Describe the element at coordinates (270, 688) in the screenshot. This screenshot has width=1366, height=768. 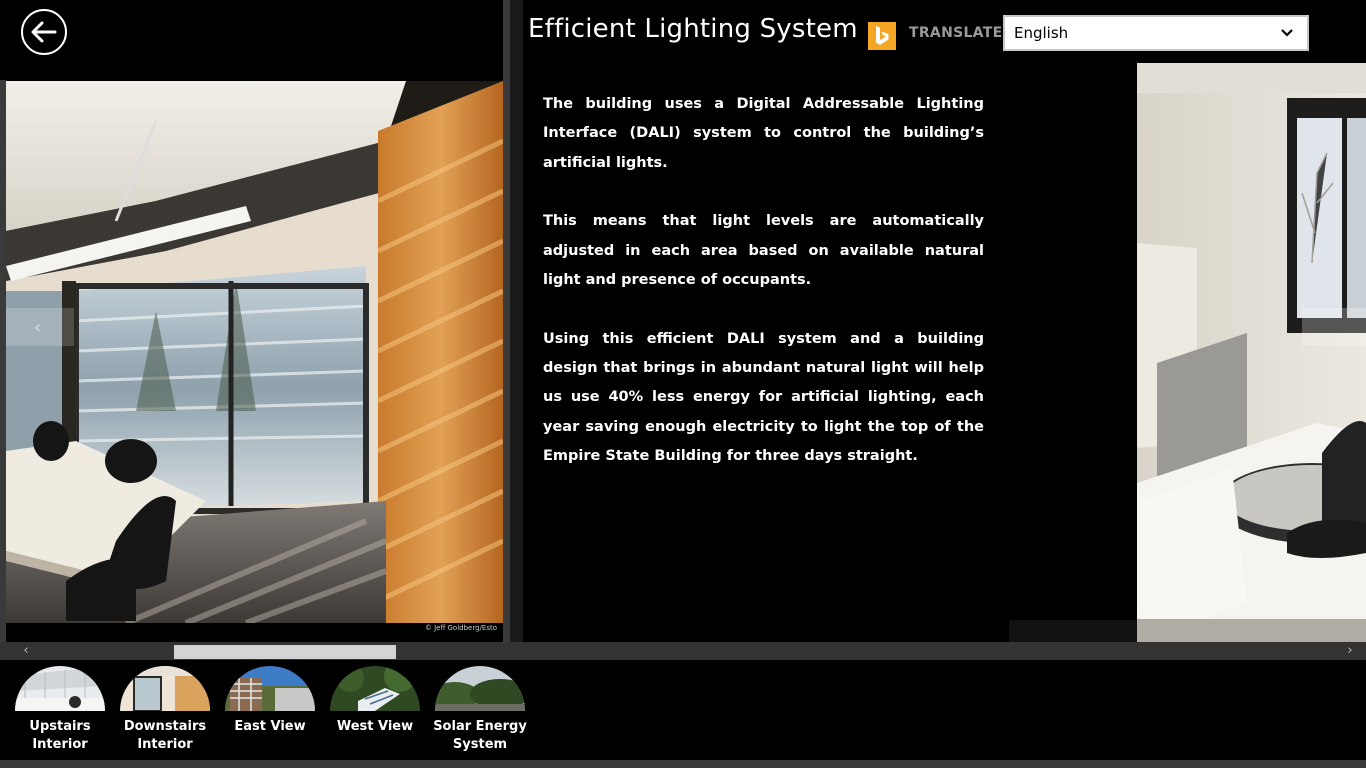
I see `east-view-thumbnail` at that location.